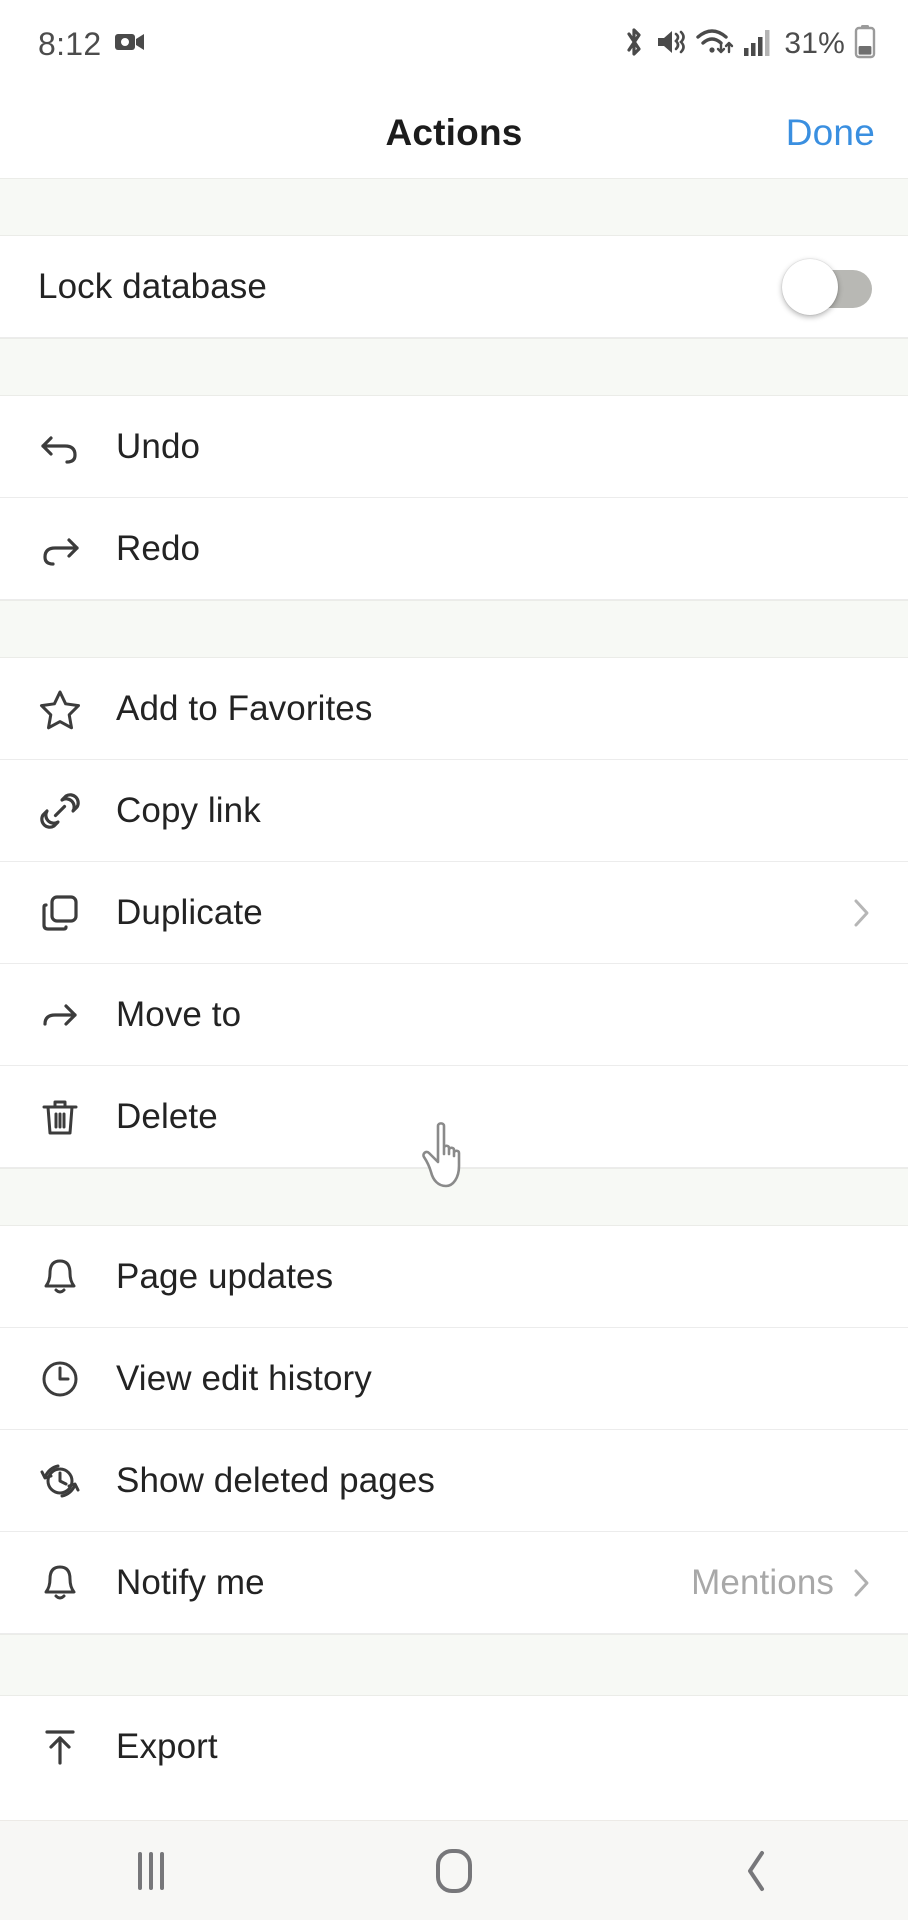 The image size is (908, 1920). Describe the element at coordinates (454, 1583) in the screenshot. I see `row-notify-me: Notify me Mentions` at that location.